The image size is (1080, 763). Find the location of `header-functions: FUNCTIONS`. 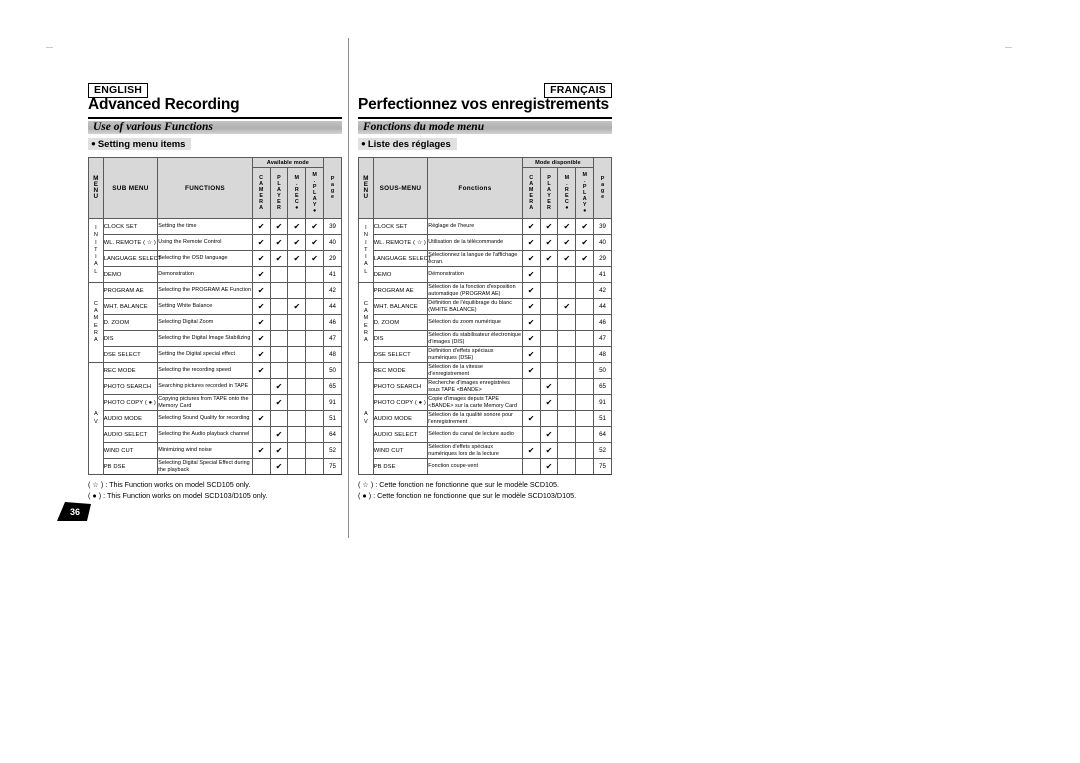

header-functions: FUNCTIONS is located at coordinates (205, 188).